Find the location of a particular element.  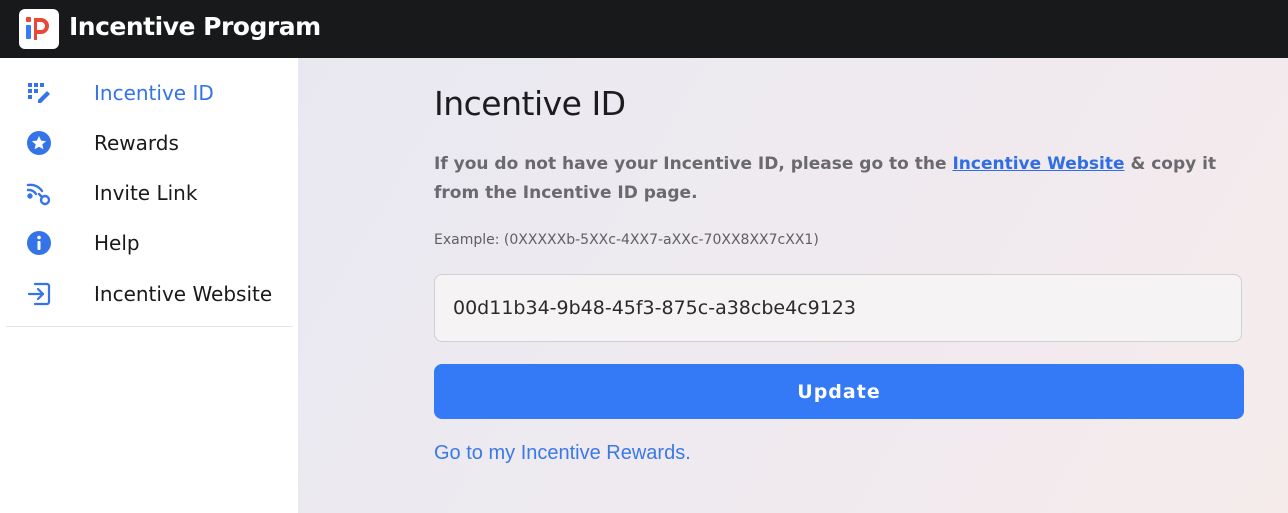

sidebar-item-help: Help is located at coordinates (146, 243).